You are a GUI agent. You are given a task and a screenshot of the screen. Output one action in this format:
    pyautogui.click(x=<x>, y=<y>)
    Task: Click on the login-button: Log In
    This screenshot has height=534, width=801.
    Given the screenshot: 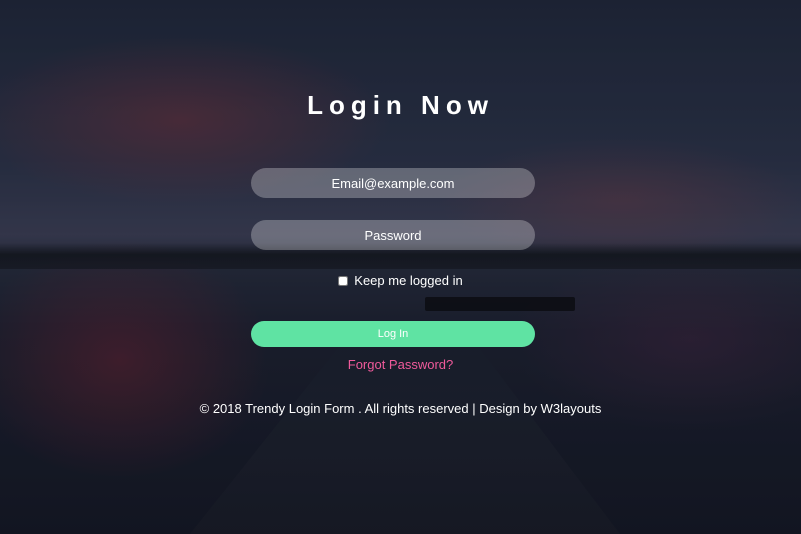 What is the action you would take?
    pyautogui.click(x=393, y=334)
    